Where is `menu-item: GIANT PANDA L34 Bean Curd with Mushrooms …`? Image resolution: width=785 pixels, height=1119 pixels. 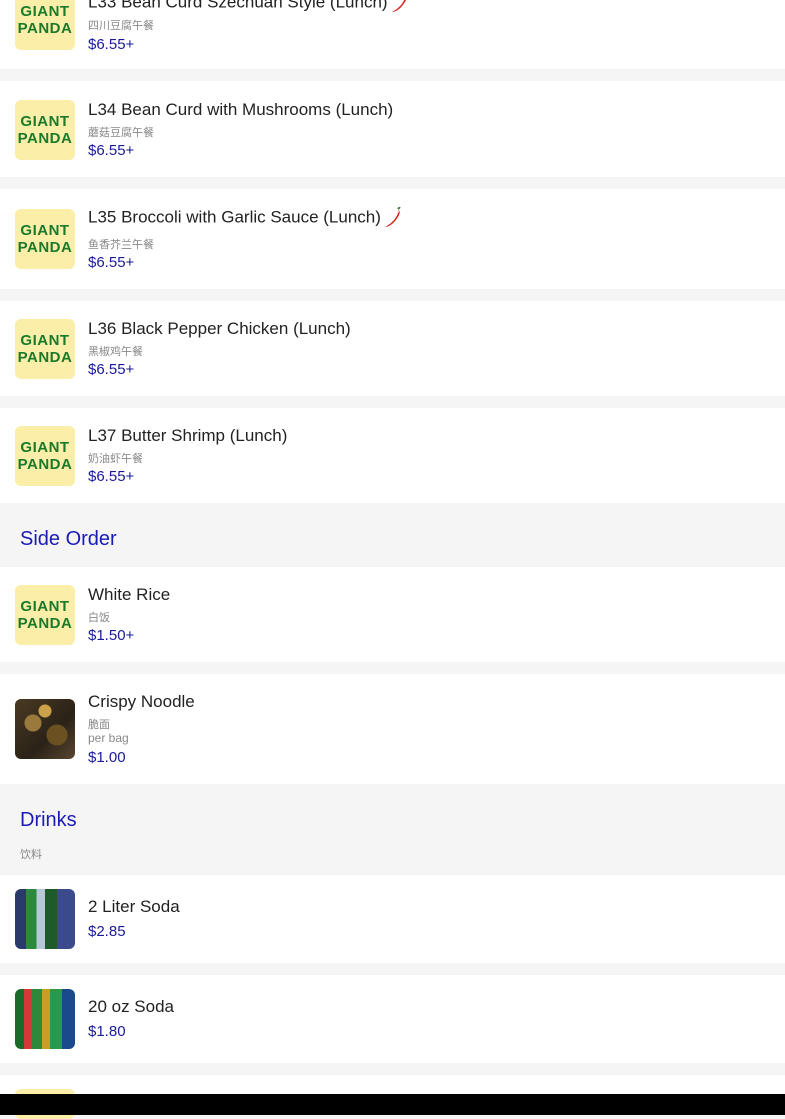 menu-item: GIANT PANDA L34 Bean Curd with Mushrooms … is located at coordinates (392, 129).